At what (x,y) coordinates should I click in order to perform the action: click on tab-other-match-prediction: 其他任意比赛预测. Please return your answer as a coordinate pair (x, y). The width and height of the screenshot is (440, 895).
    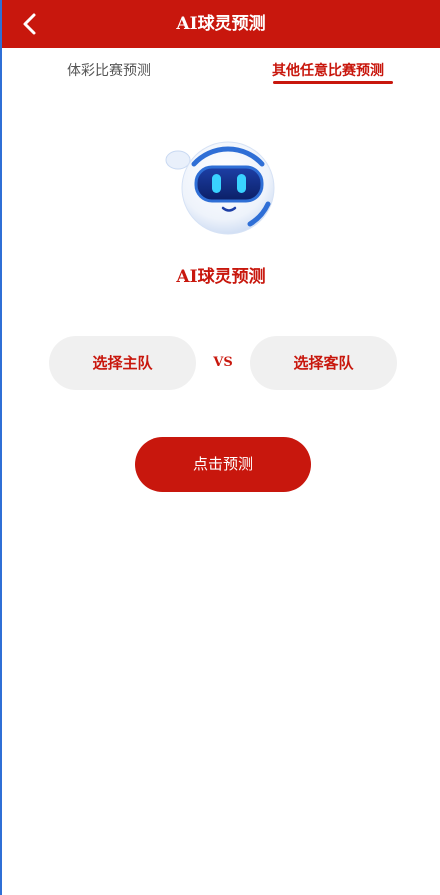
    Looking at the image, I should click on (328, 70).